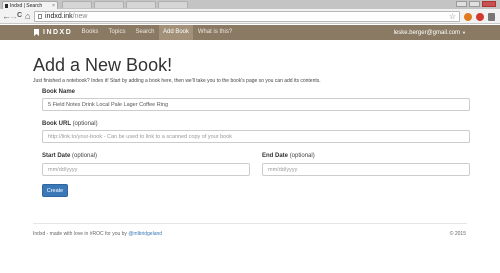  I want to click on minimize-button, so click(461, 4).